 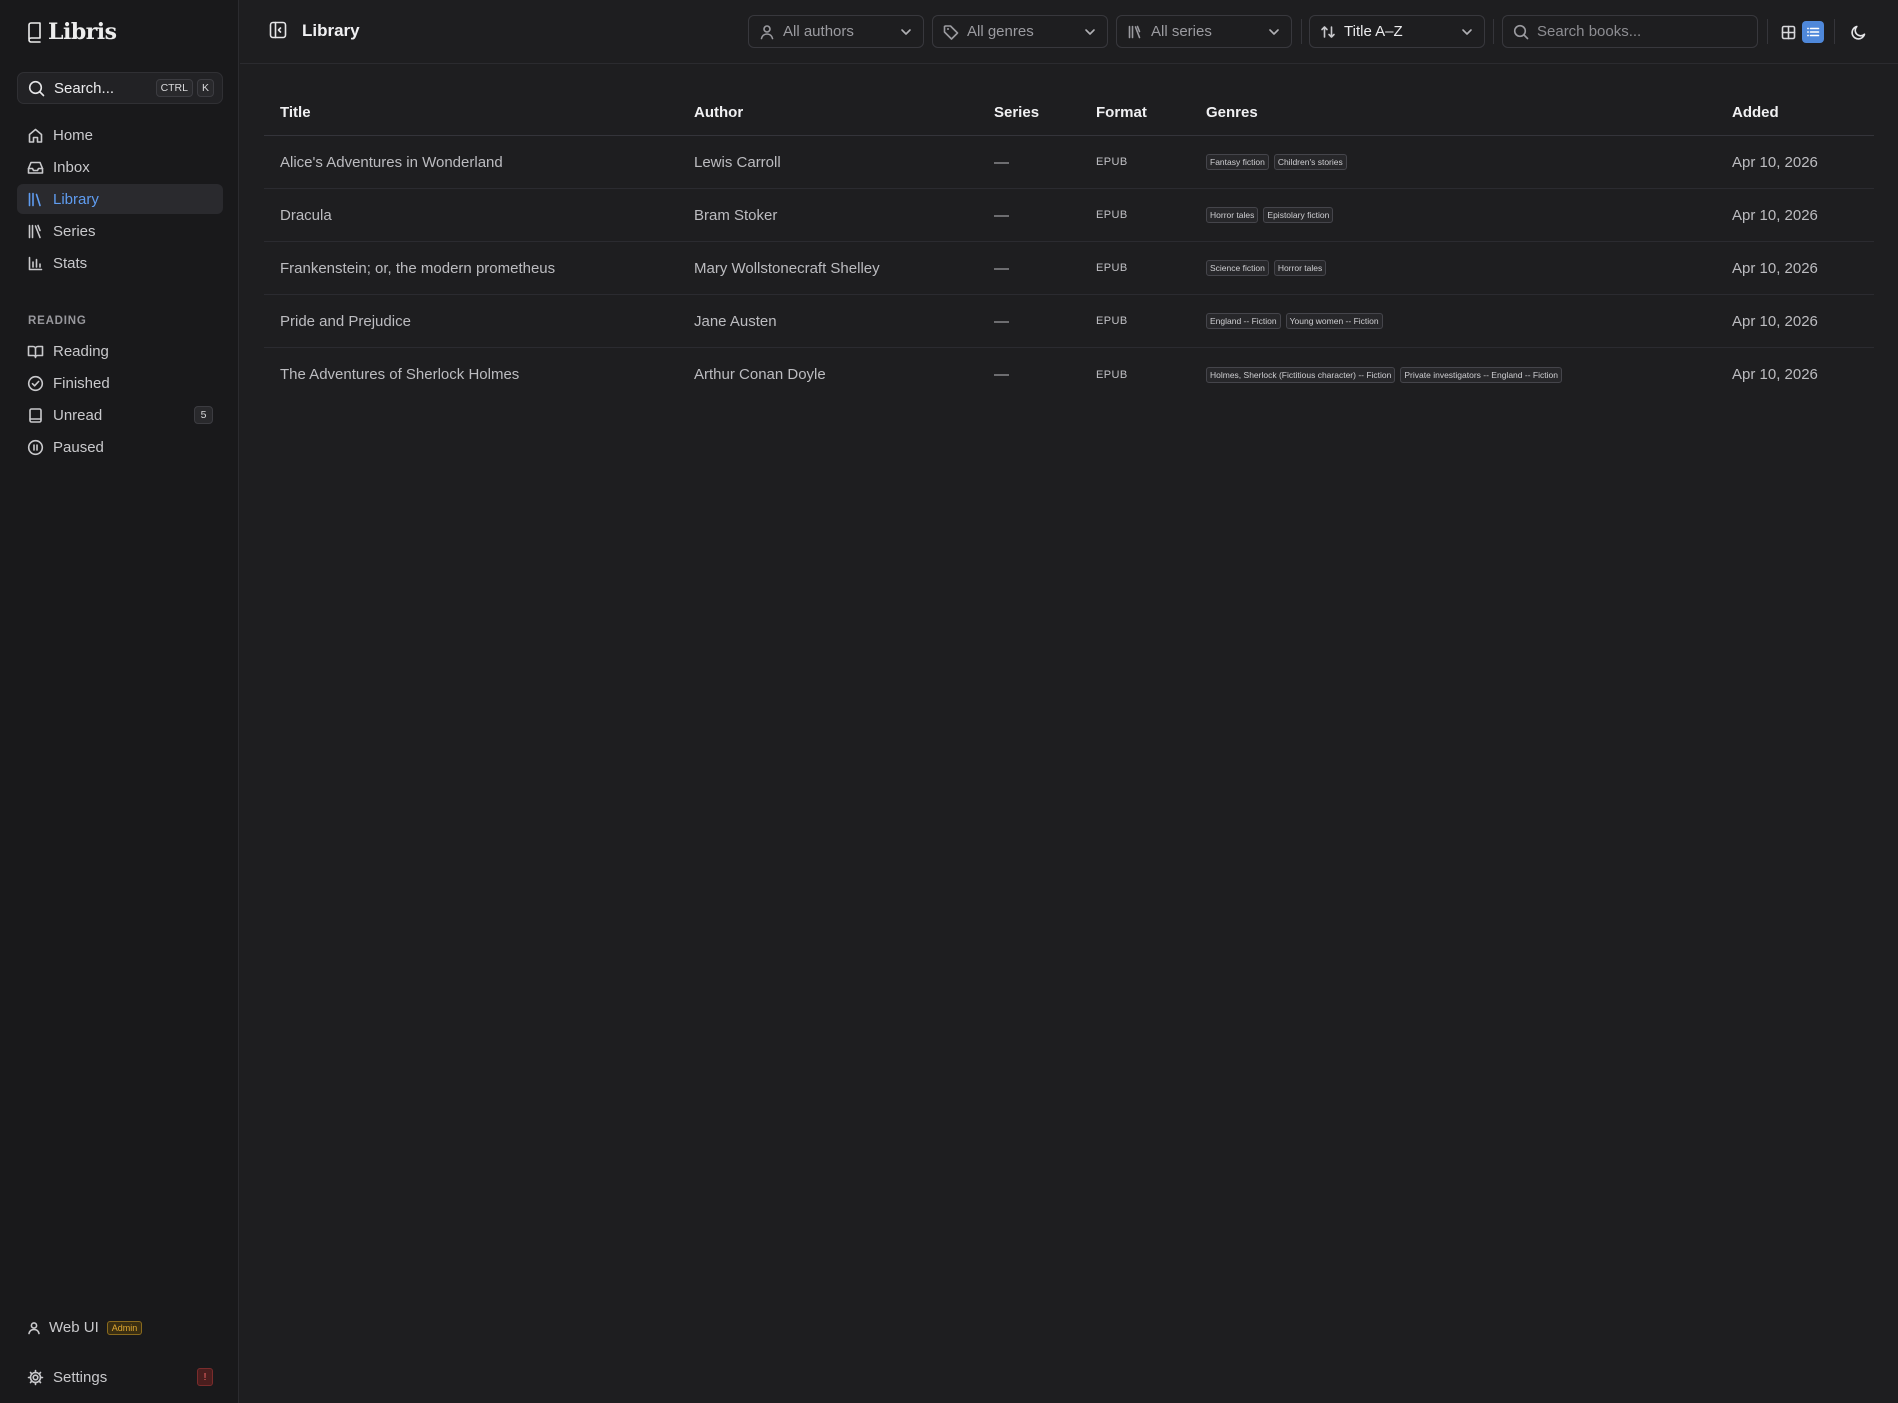 What do you see at coordinates (1232, 112) in the screenshot?
I see `column-header-genres: Genres` at bounding box center [1232, 112].